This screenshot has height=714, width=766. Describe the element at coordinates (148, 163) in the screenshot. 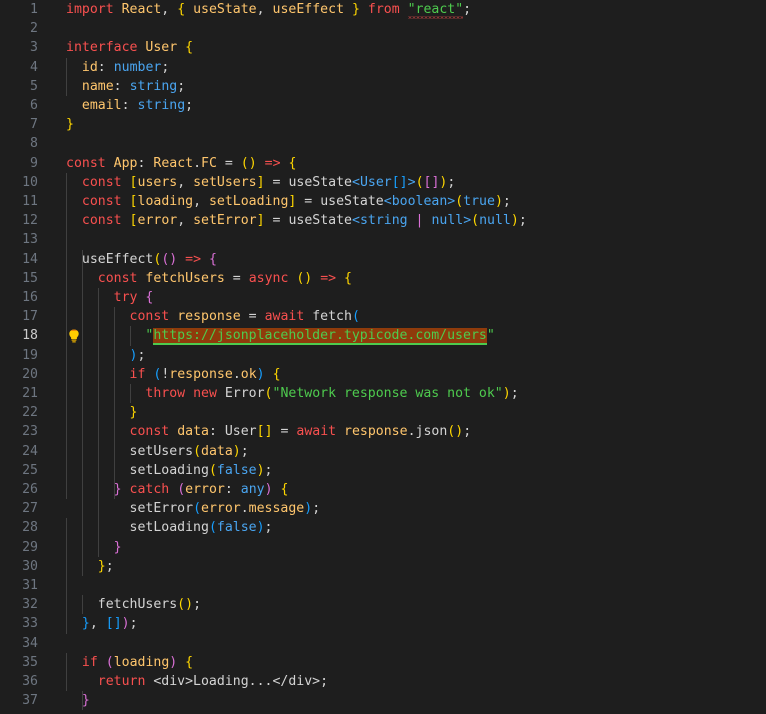

I see `code-line: const App: React.FC = () => {` at that location.